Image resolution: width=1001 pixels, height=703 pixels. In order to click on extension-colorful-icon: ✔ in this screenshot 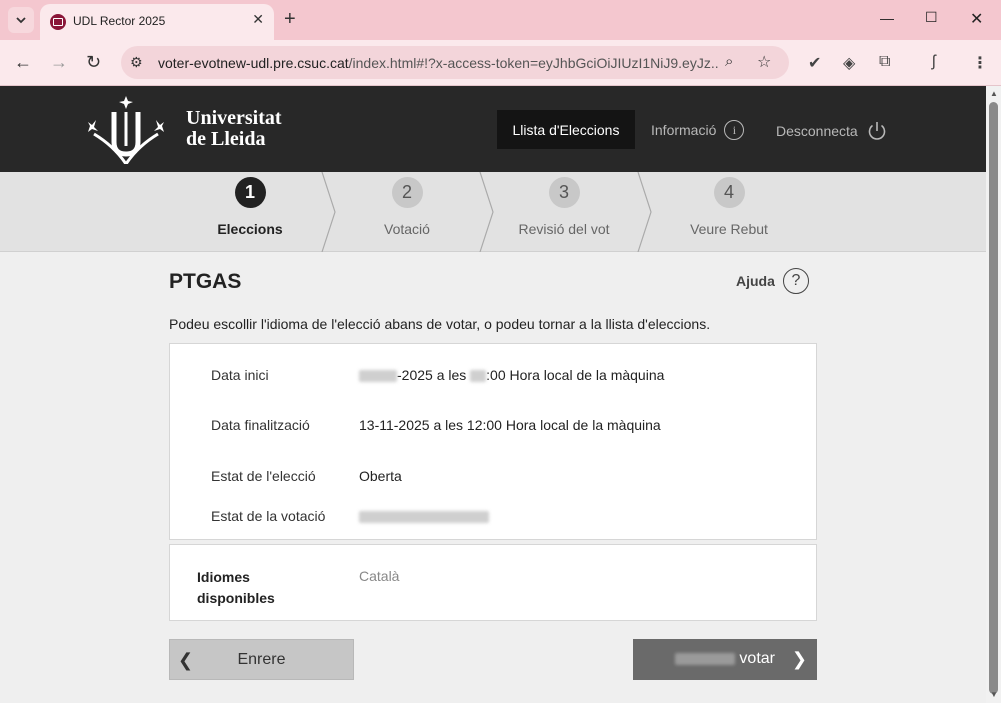, I will do `click(814, 63)`.